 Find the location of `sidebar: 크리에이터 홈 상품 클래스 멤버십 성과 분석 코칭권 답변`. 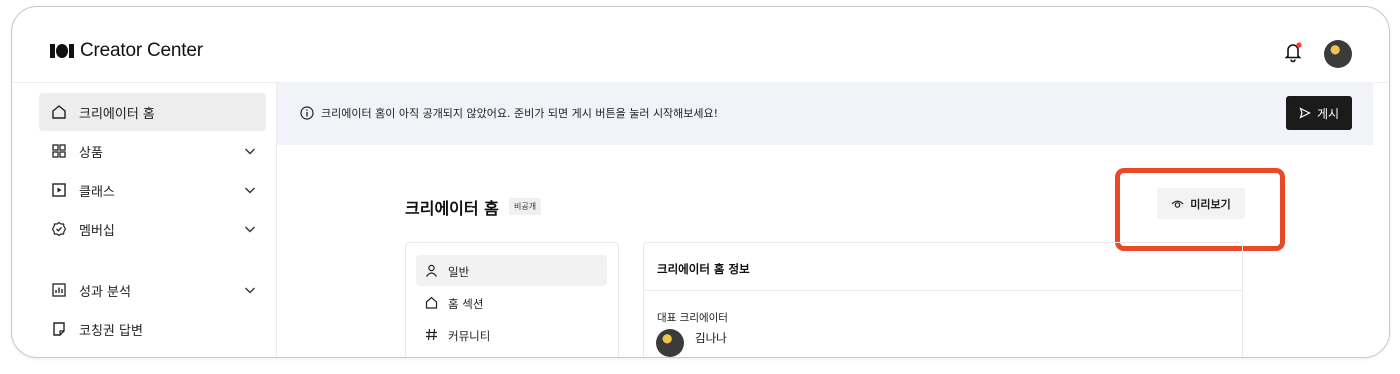

sidebar: 크리에이터 홈 상품 클래스 멤버십 성과 분석 코칭권 답변 is located at coordinates (144, 219).